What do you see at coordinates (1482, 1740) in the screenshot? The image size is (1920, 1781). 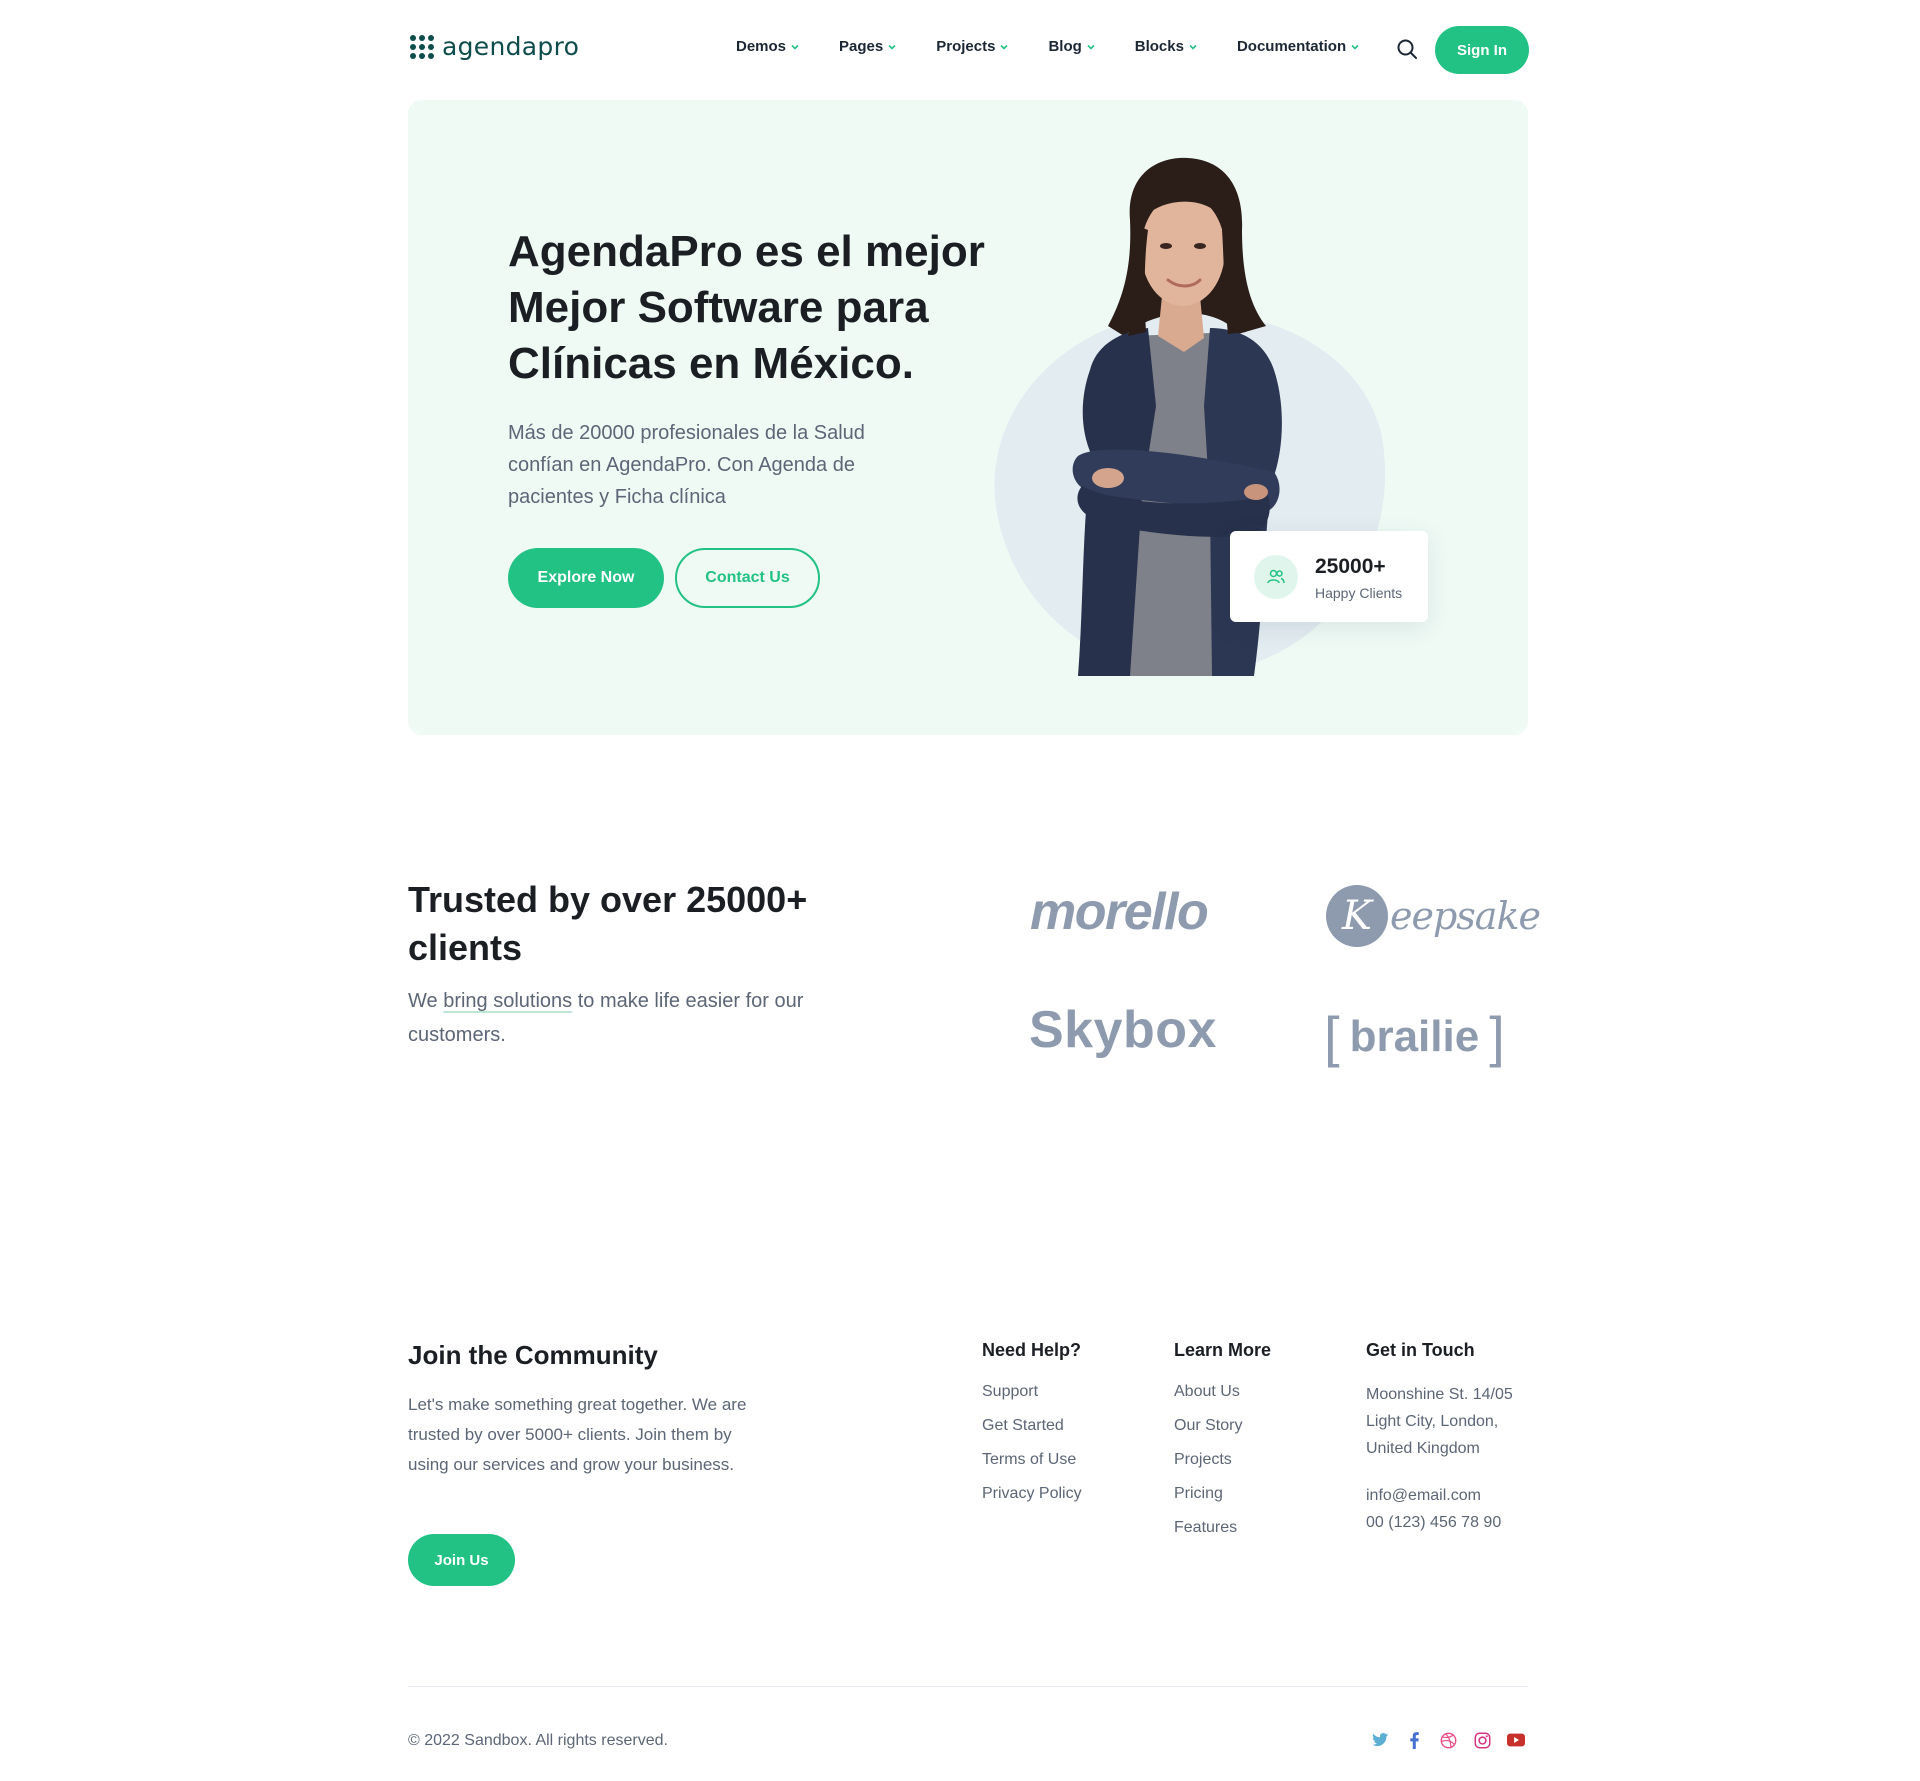 I see `instagram-icon` at bounding box center [1482, 1740].